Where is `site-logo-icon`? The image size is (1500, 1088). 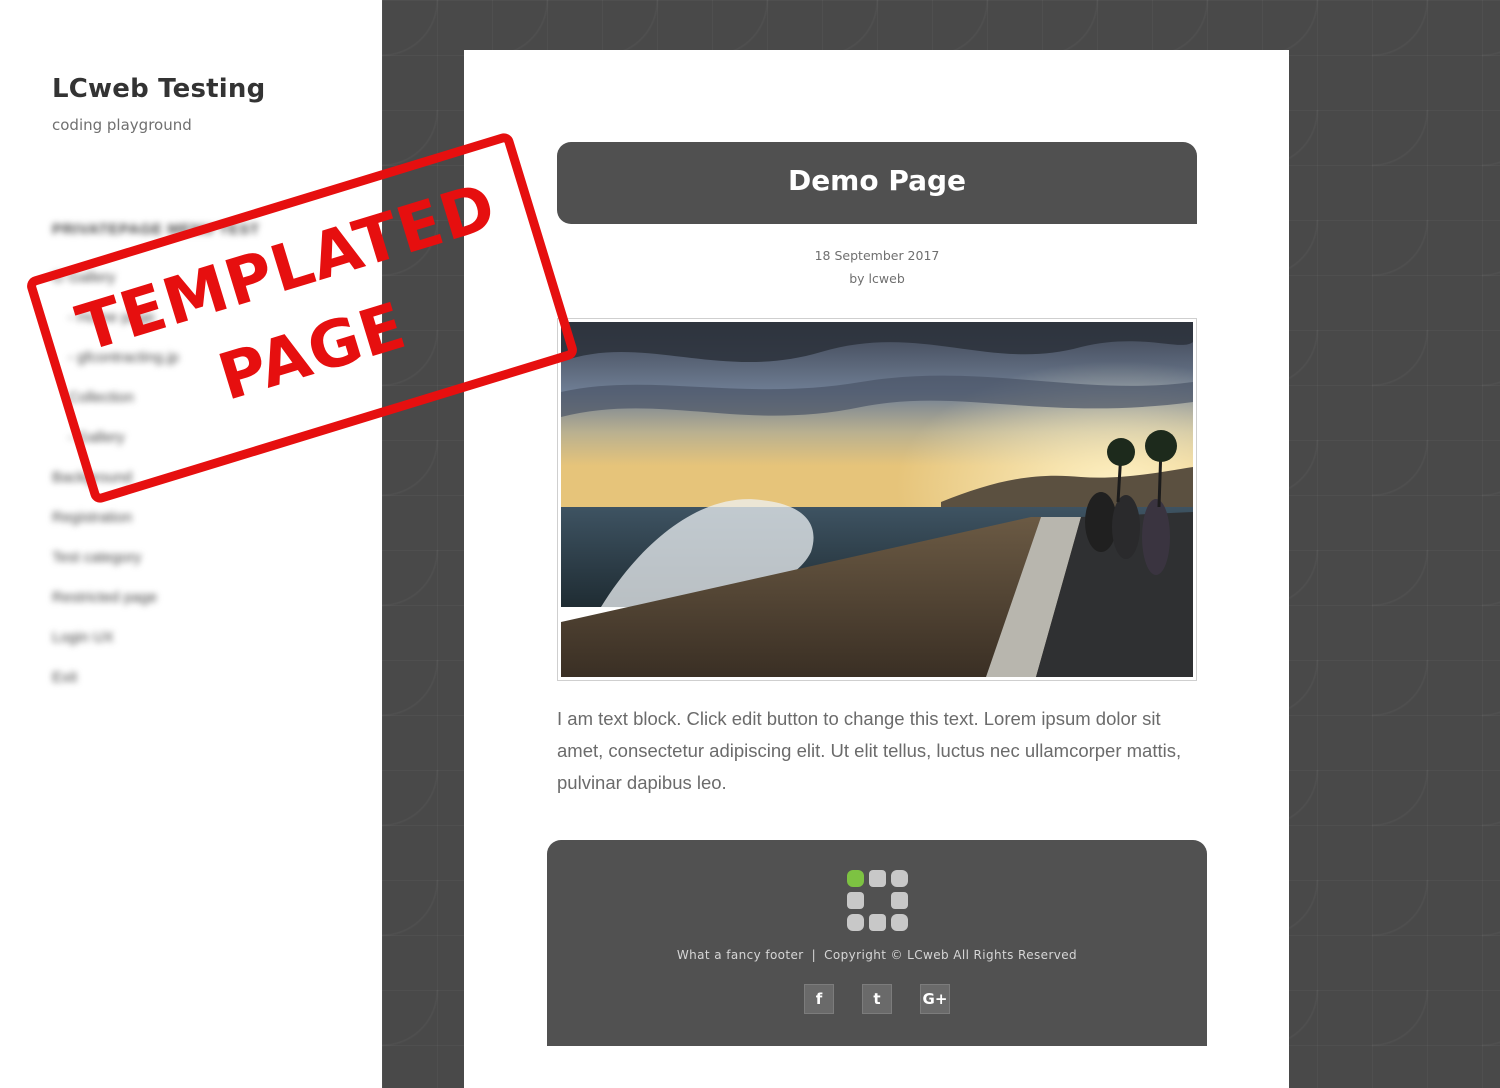 site-logo-icon is located at coordinates (877, 900).